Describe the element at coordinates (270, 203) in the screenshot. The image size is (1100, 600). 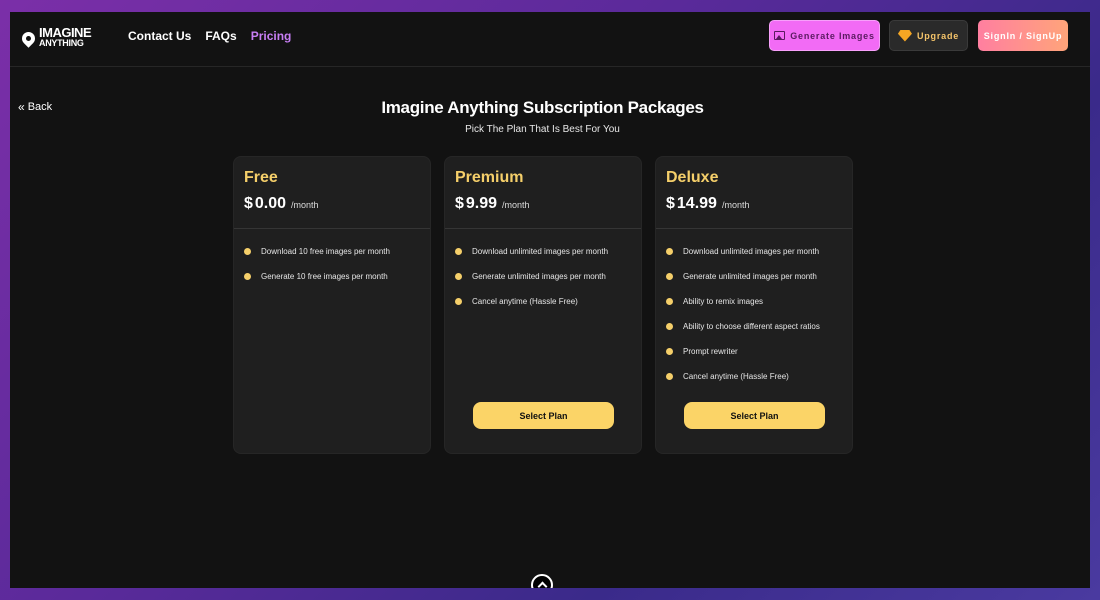
I see `price-amount: 0.00` at that location.